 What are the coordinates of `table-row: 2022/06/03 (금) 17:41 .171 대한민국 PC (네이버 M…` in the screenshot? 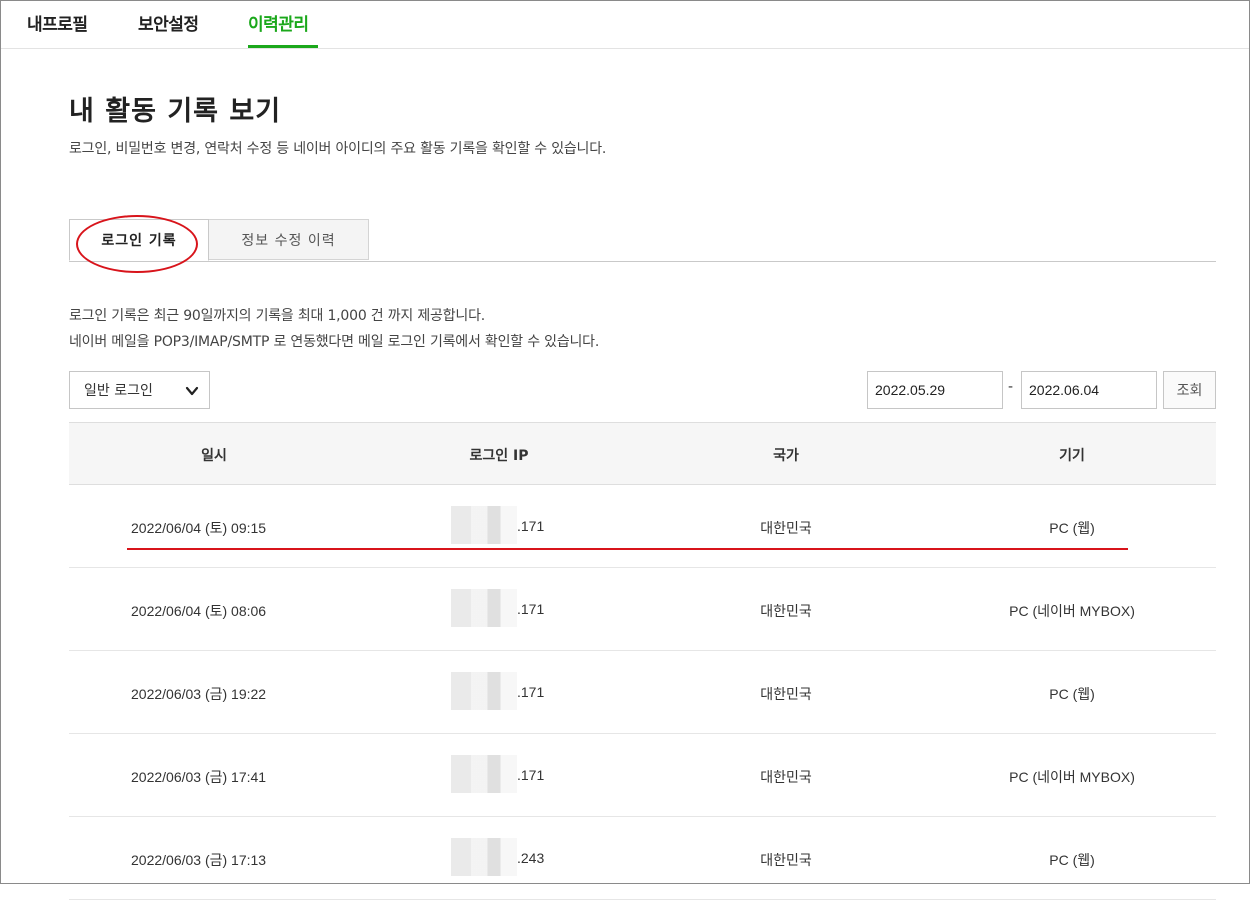 It's located at (642, 775).